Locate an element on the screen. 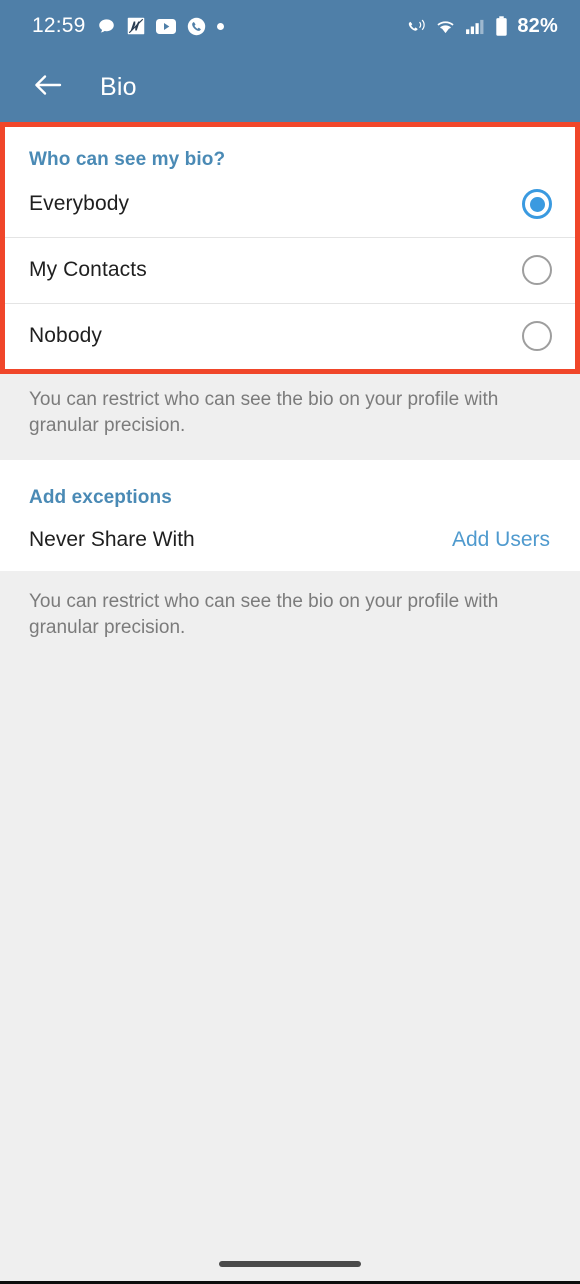 The width and height of the screenshot is (580, 1284). option-row-nobody: Nobody is located at coordinates (290, 336).